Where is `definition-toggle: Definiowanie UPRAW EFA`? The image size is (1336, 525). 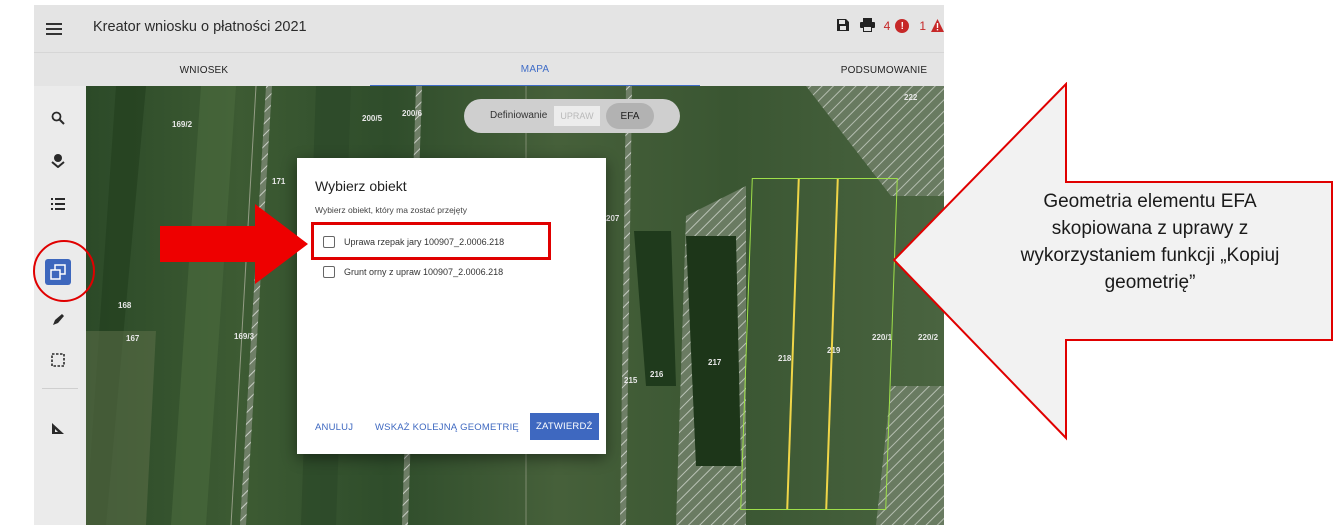
definition-toggle: Definiowanie UPRAW EFA is located at coordinates (572, 116).